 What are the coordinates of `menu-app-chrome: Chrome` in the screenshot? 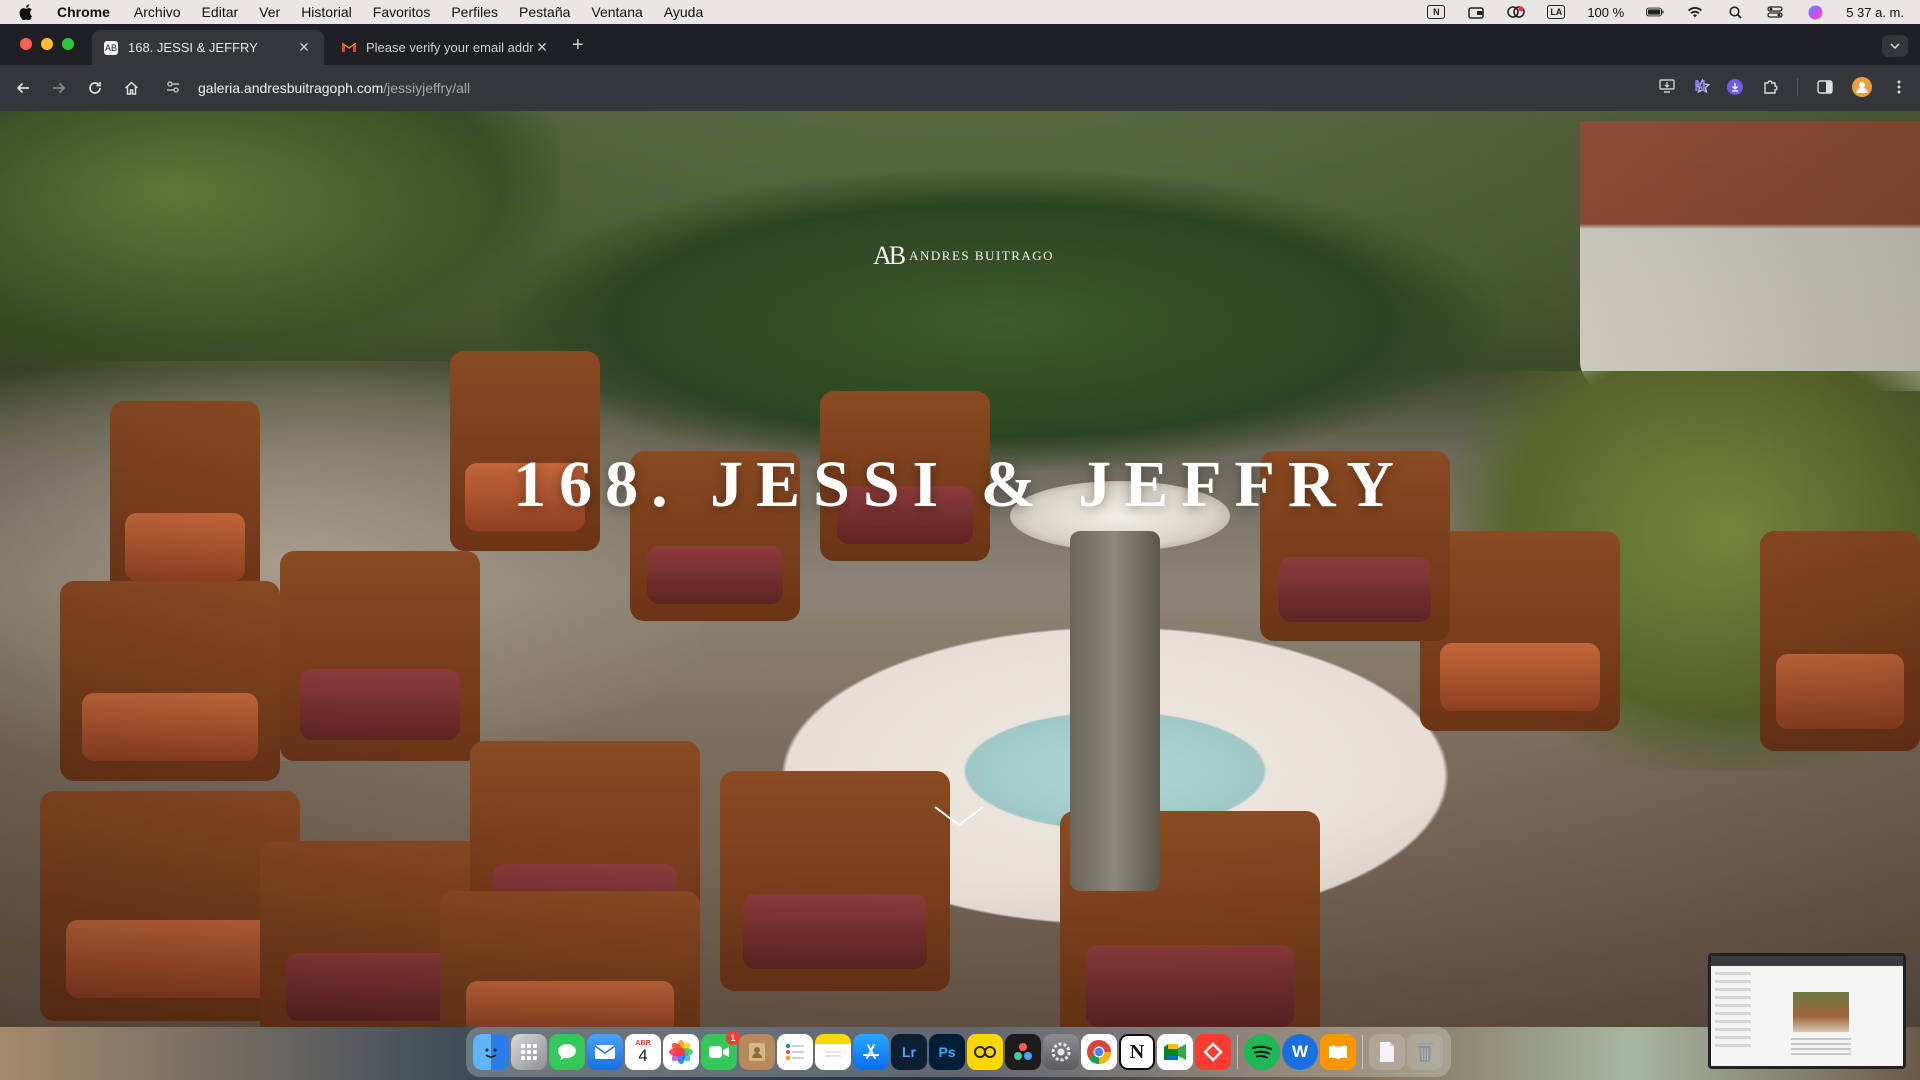 It's located at (83, 12).